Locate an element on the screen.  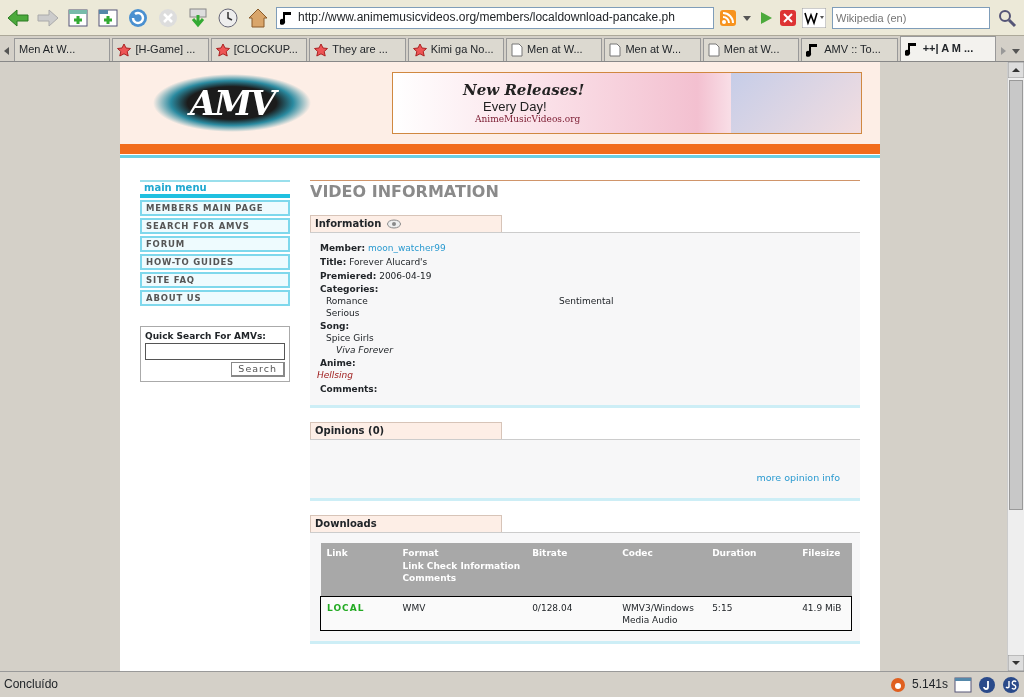
quick-search-title: Quick Search For AMVs: is located at coordinates (206, 336).